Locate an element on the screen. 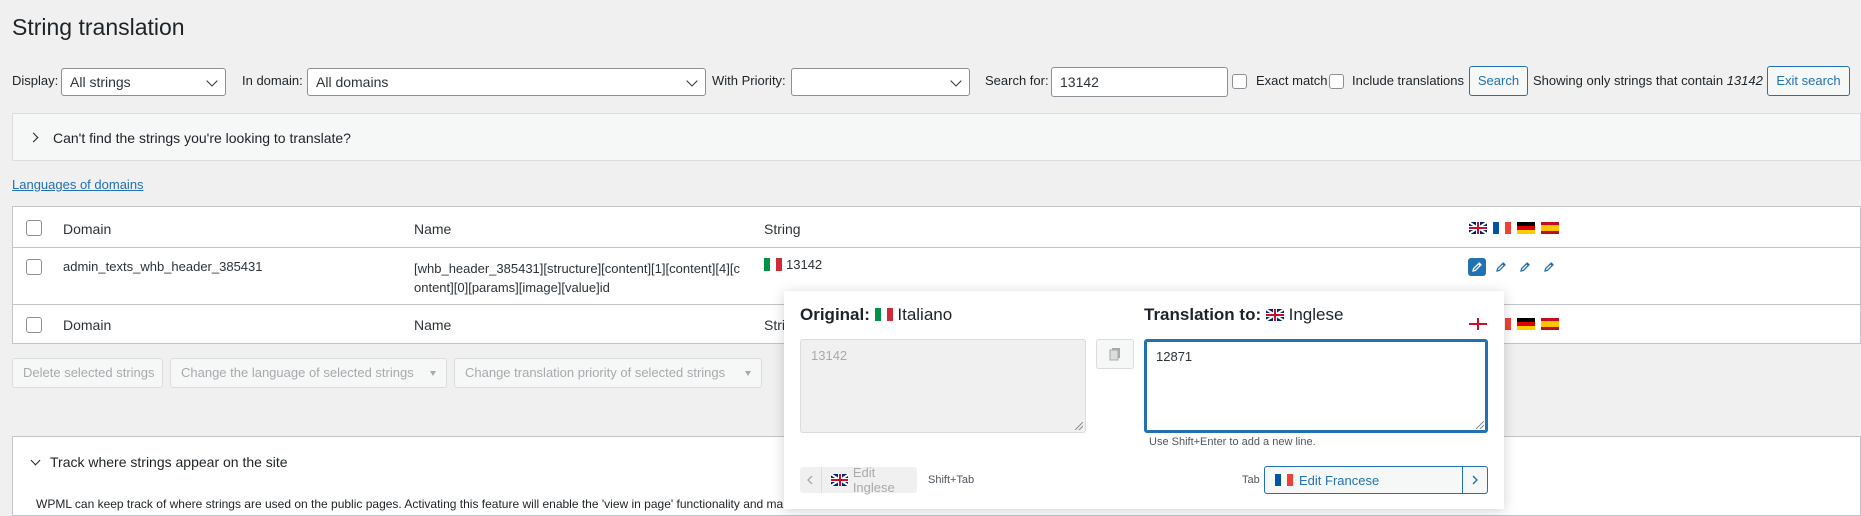 The image size is (1861, 516). row-string-text: 13142 is located at coordinates (804, 264).